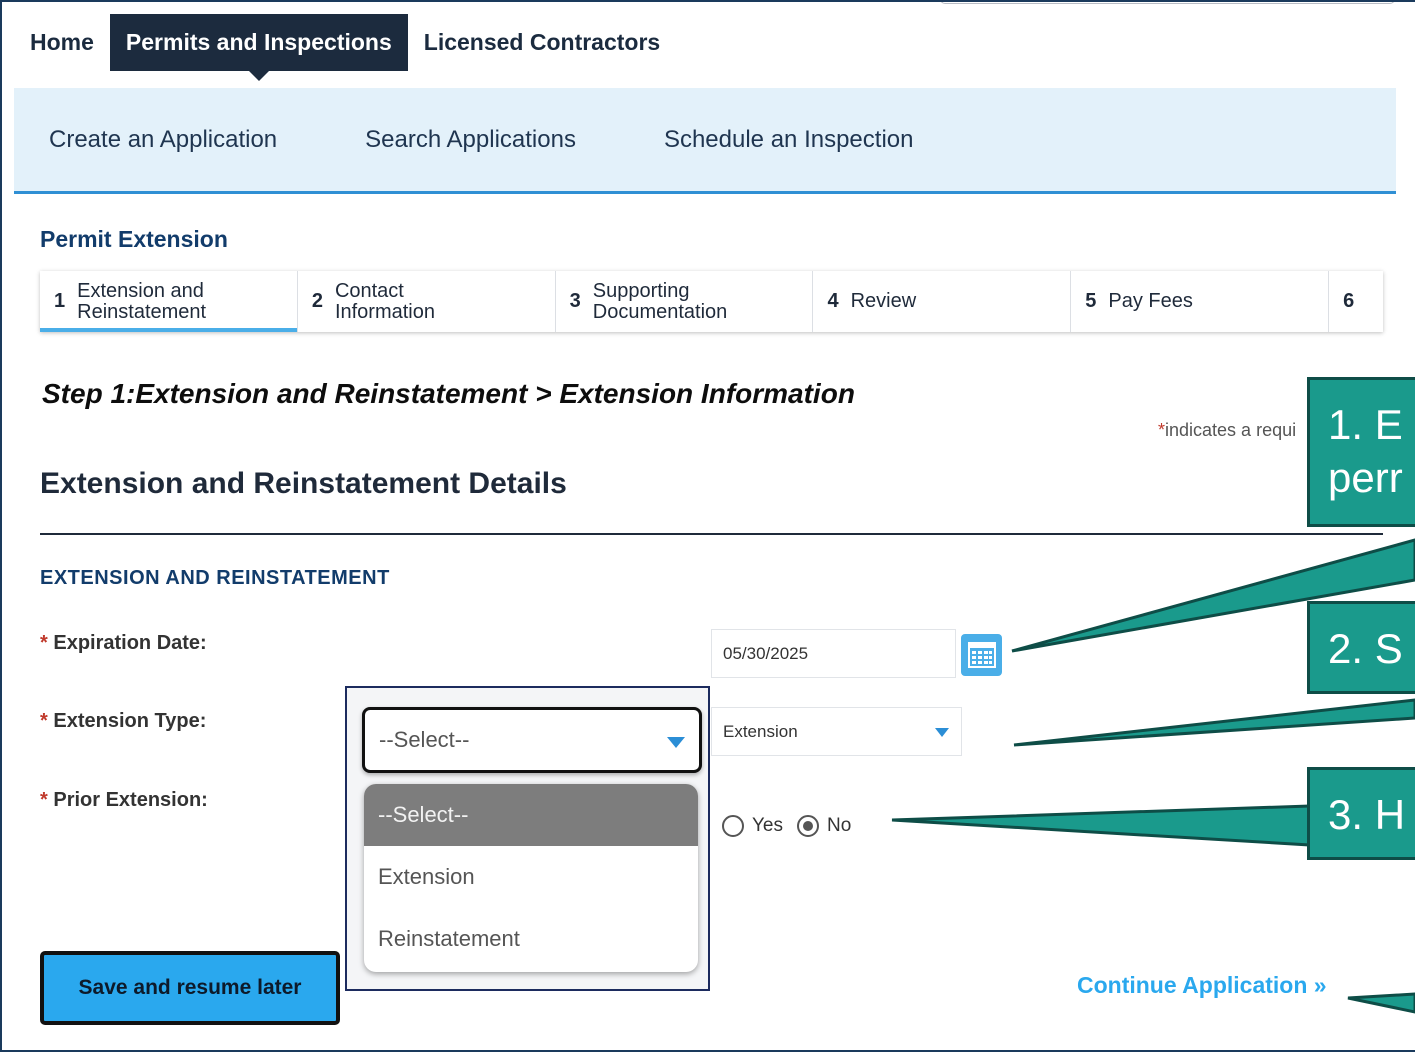  Describe the element at coordinates (424, 739) in the screenshot. I see `dropdown-selected-value: --Select--` at that location.